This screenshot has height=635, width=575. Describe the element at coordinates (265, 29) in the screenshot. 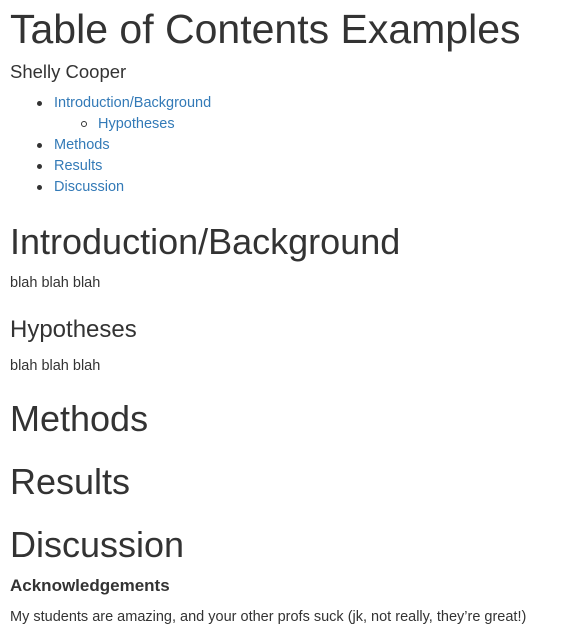

I see `page-title: Table of Contents Examples` at that location.